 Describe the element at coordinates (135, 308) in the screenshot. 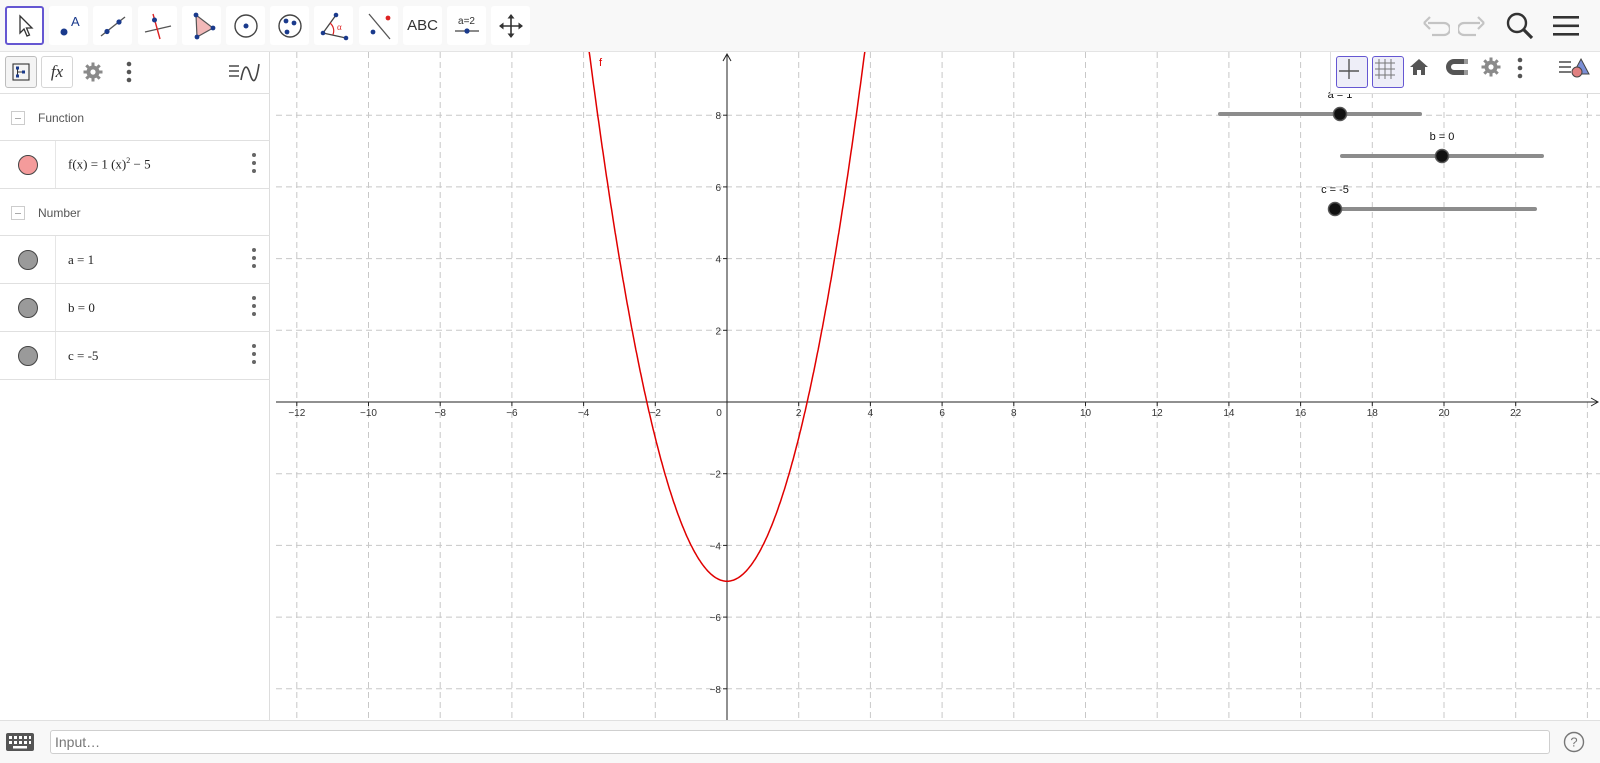

I see `algebra-item-b: b = 0` at that location.